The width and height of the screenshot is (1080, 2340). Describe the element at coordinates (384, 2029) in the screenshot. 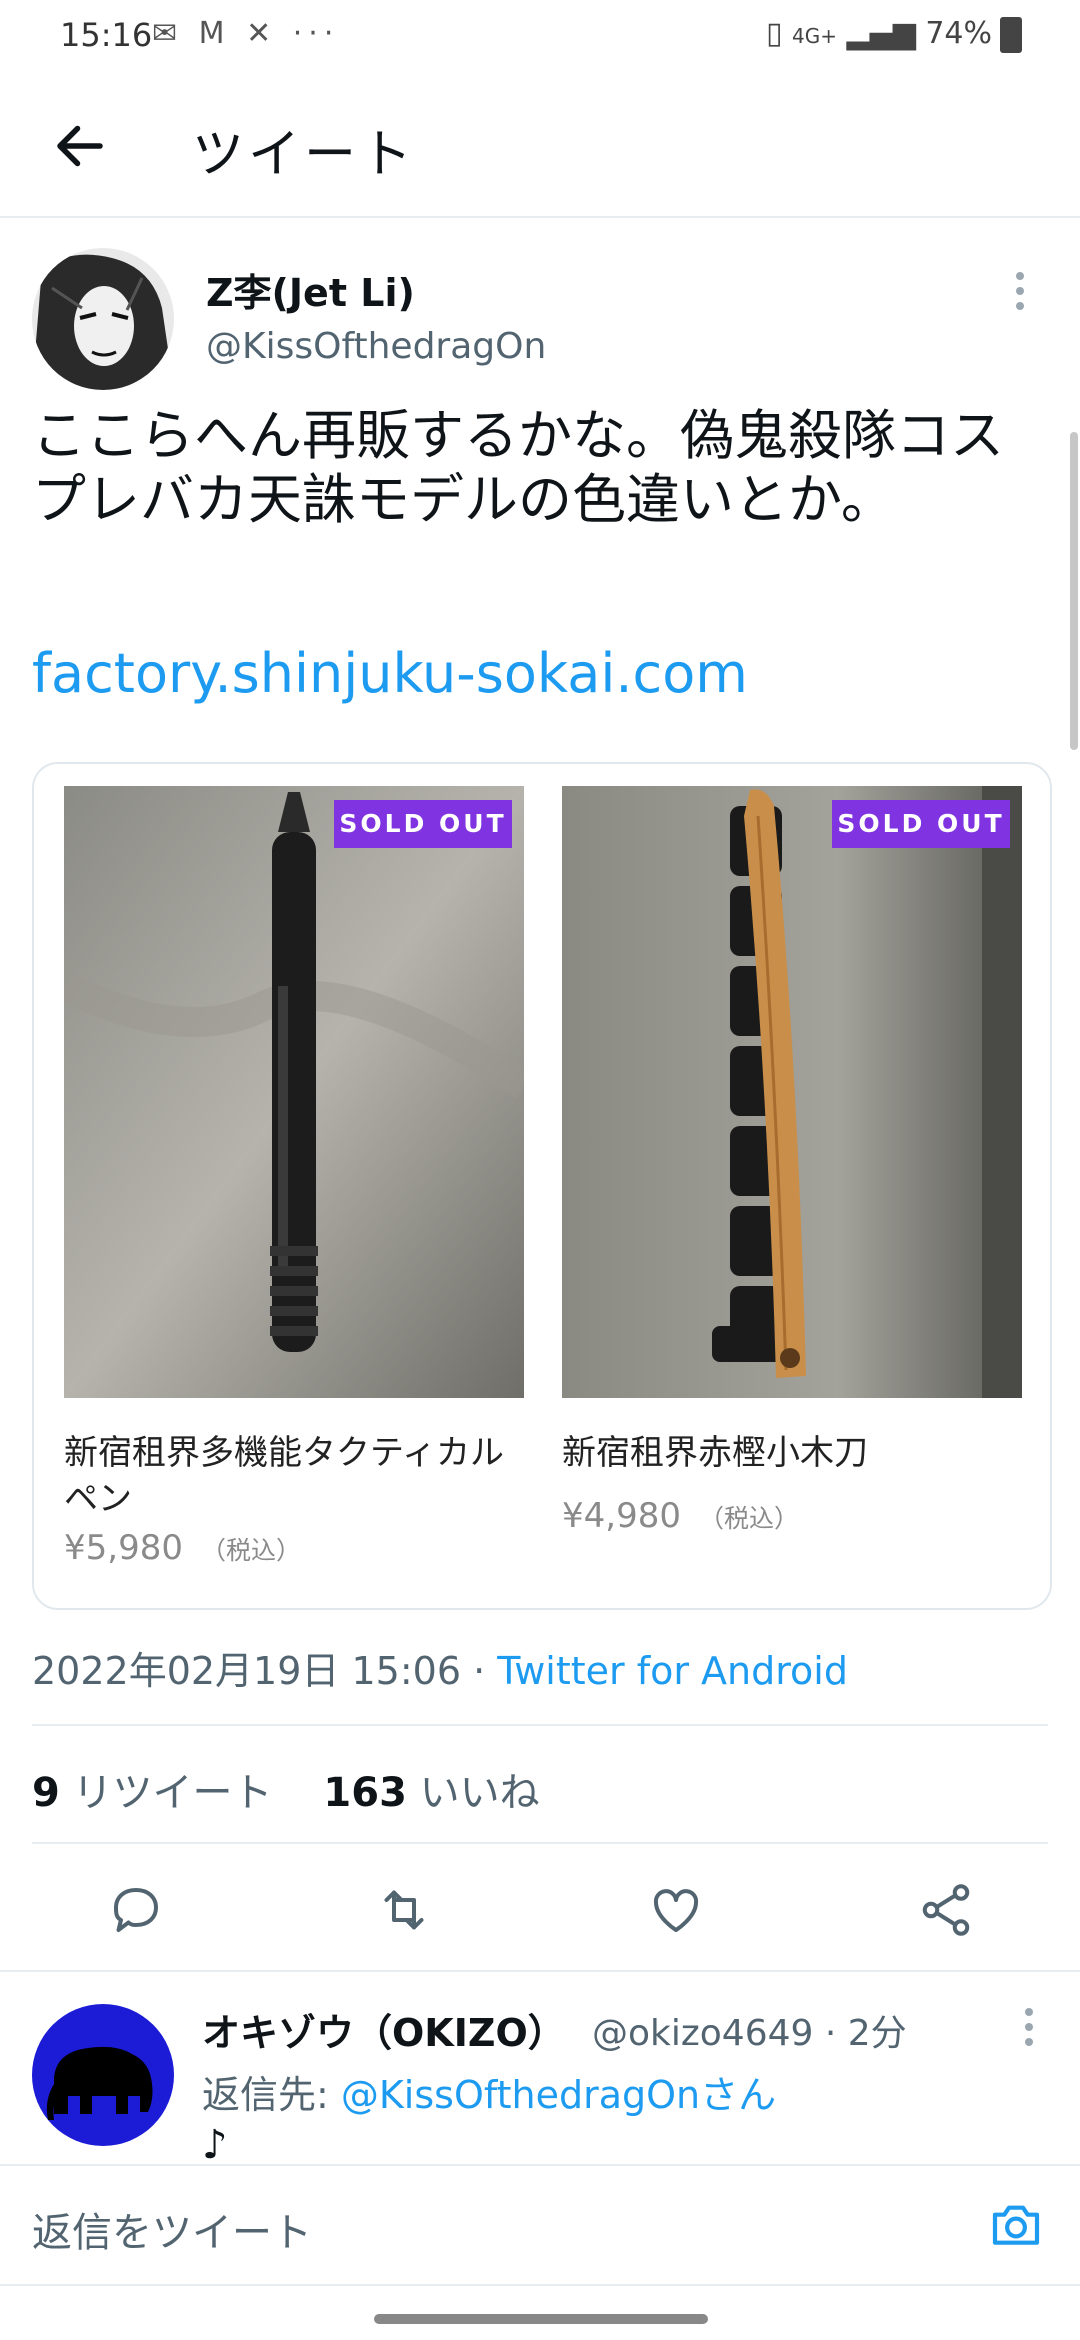

I see `reply-author-name: オキゾウ（OKIZO）` at that location.